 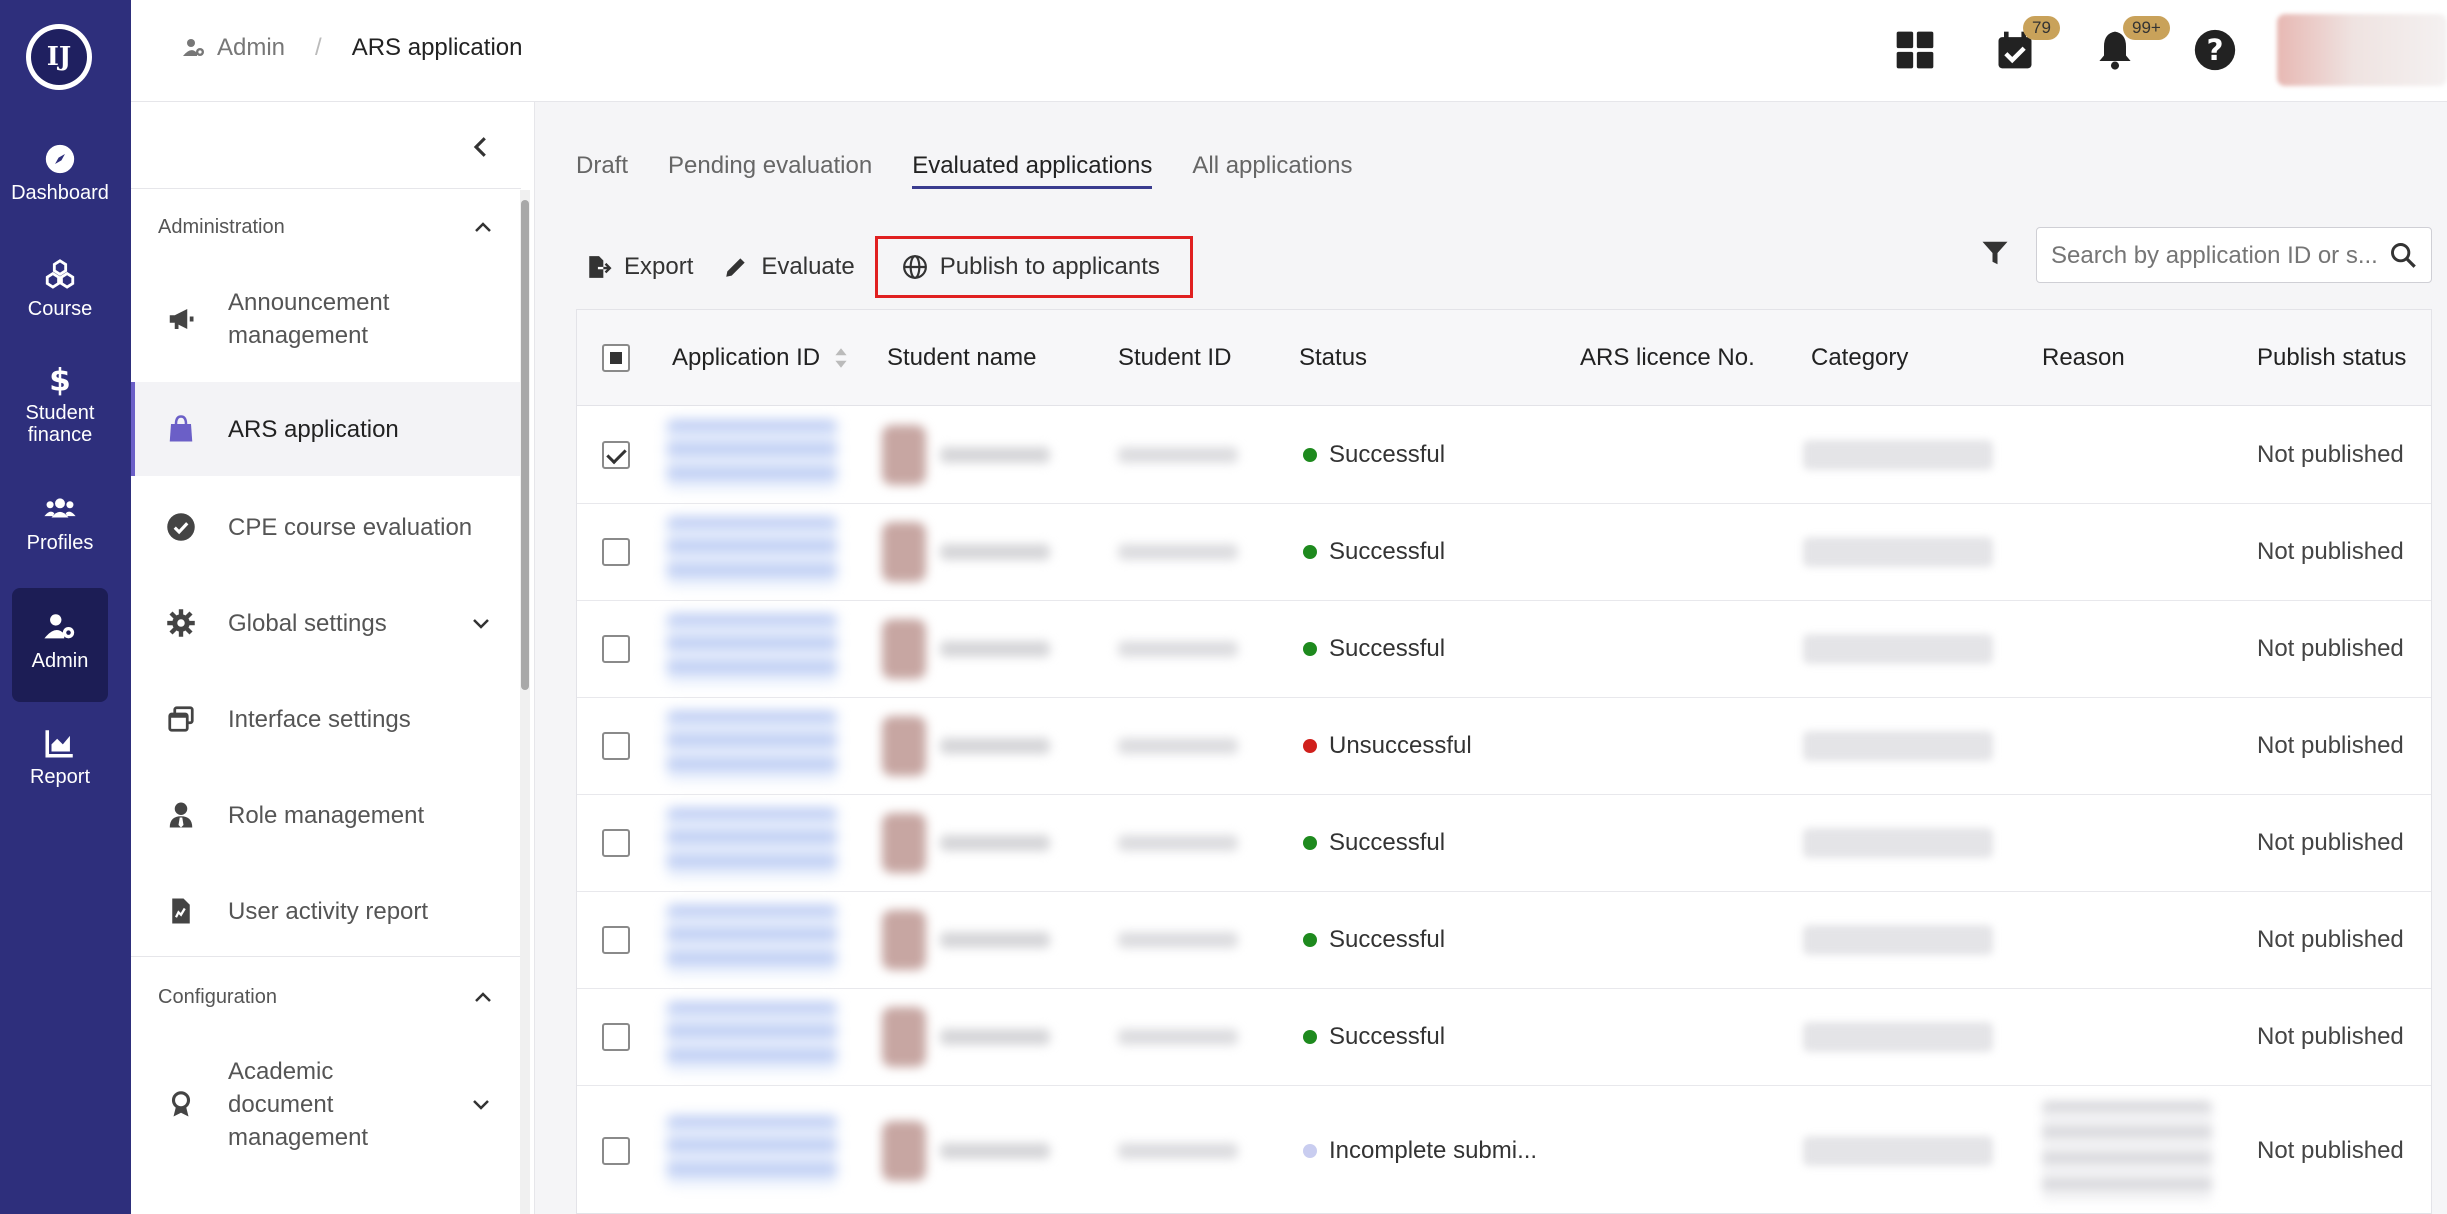 What do you see at coordinates (1915, 50) in the screenshot?
I see `apps-grid-button` at bounding box center [1915, 50].